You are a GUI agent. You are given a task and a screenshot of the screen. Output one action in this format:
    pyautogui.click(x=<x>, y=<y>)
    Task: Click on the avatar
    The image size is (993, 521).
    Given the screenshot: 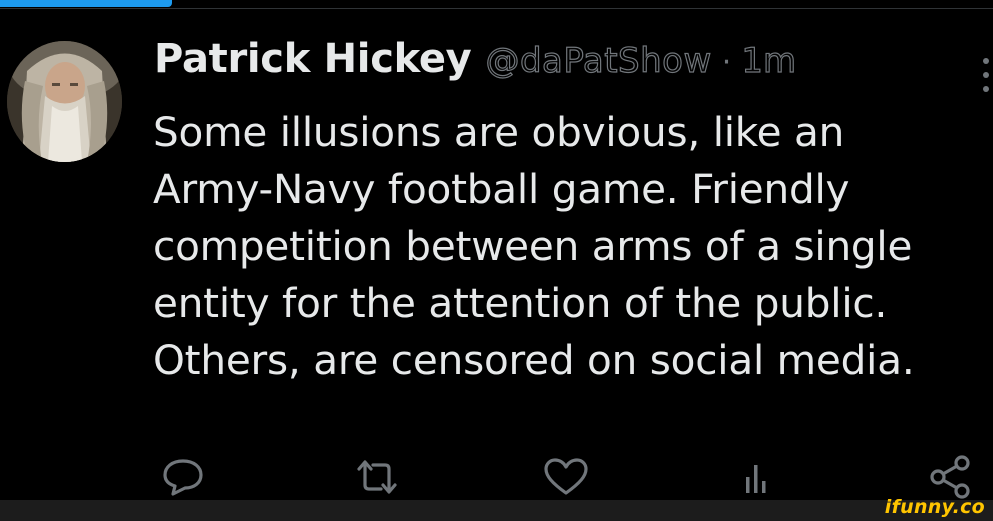 What is the action you would take?
    pyautogui.click(x=64, y=101)
    